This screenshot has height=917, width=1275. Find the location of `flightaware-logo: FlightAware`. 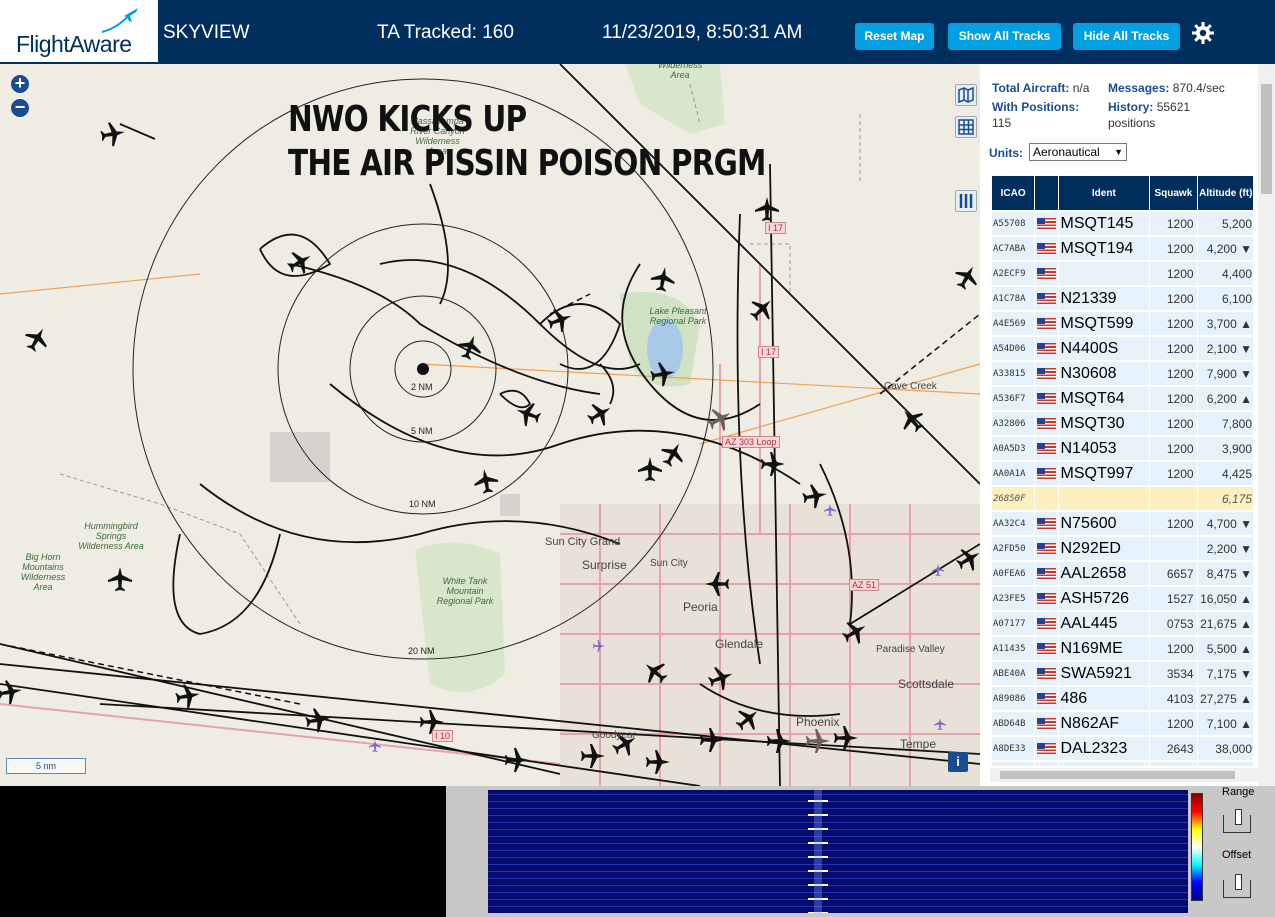

flightaware-logo: FlightAware is located at coordinates (79, 32).